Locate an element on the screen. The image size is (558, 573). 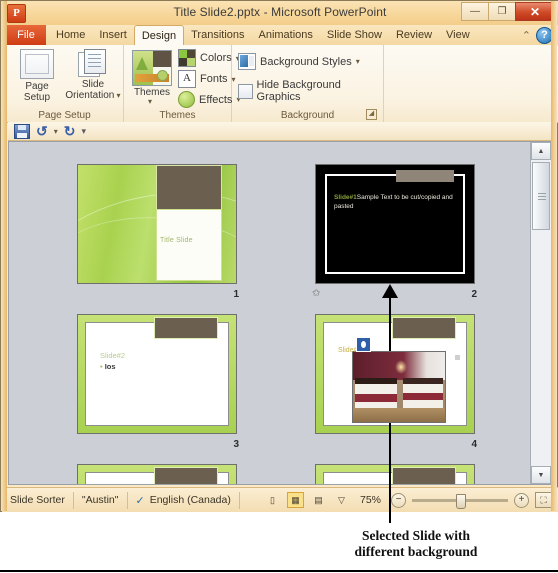
status-theme-name: "Austin" is located at coordinates (101, 500).